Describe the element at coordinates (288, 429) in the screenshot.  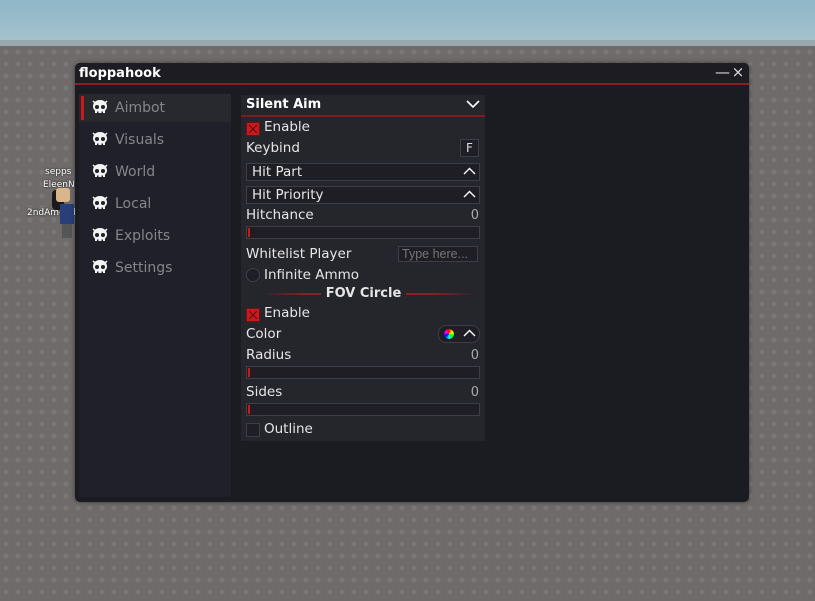
I see `outline-label: Outline` at that location.